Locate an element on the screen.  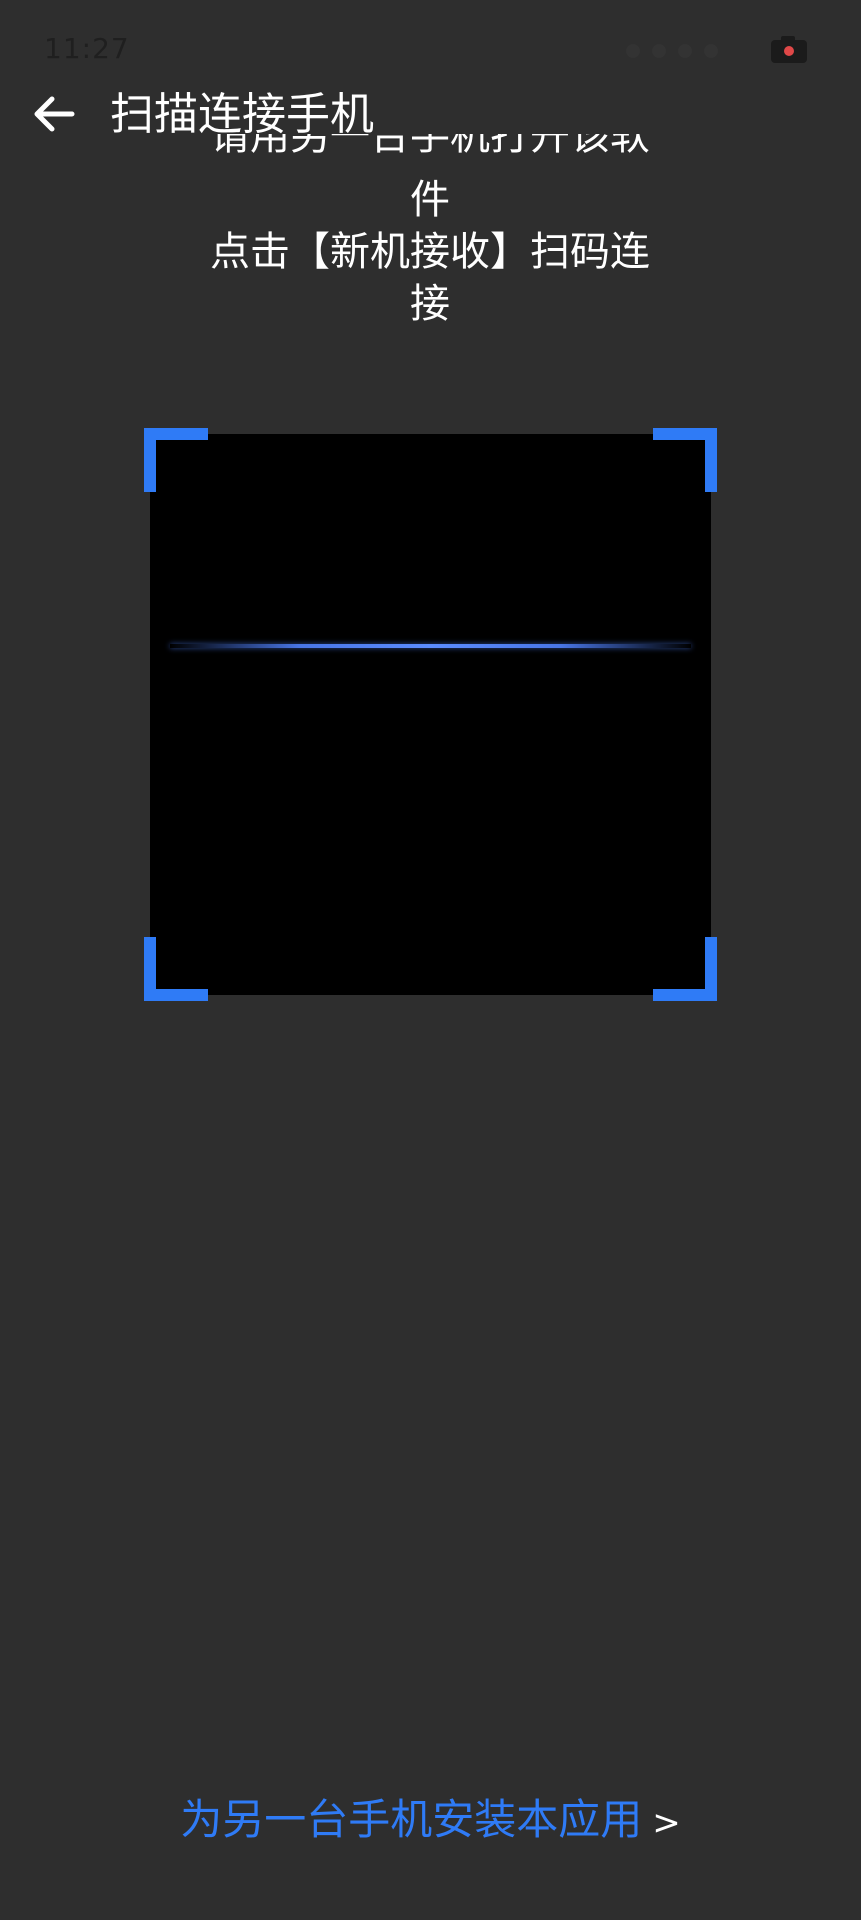
status-indicators is located at coordinates (672, 51).